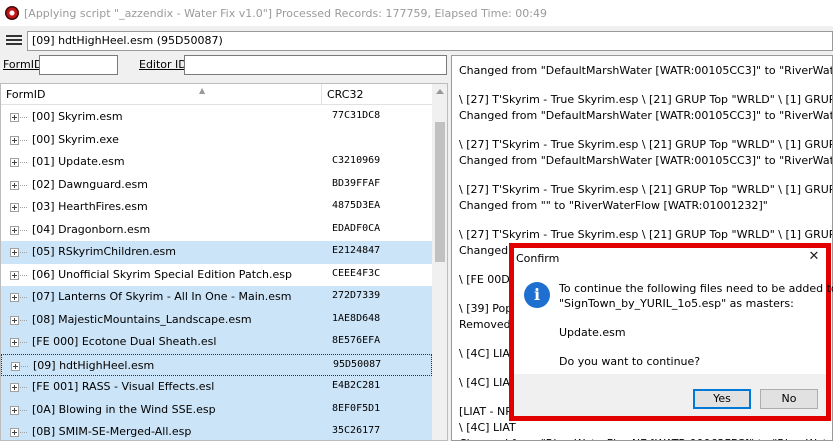  Describe the element at coordinates (356, 408) in the screenshot. I see `tree-row-crc: 8EF0F5D1` at that location.